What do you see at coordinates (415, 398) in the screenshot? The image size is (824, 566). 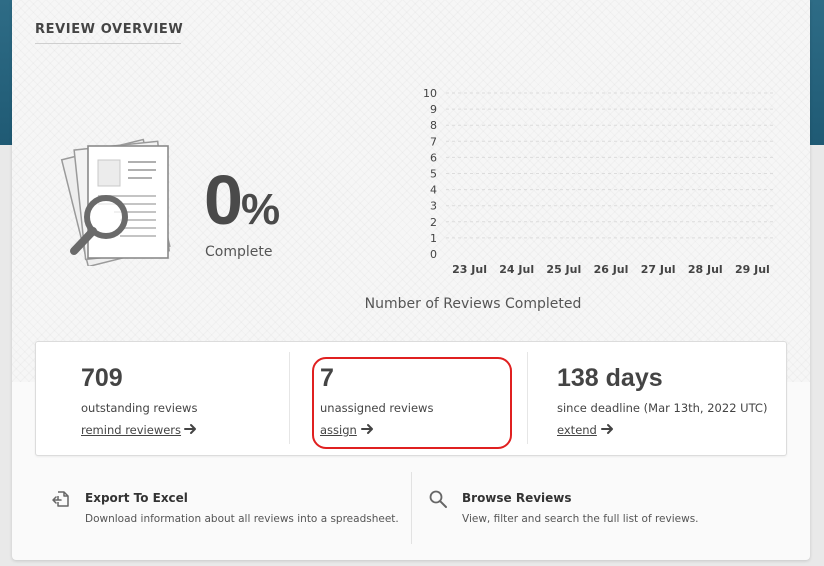 I see `stat-unassigned: 7 unassigned reviews assign` at bounding box center [415, 398].